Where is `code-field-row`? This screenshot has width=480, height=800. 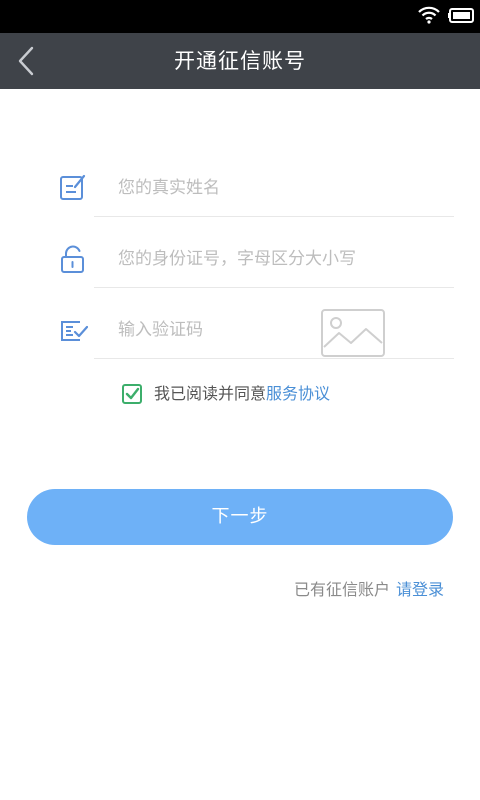 code-field-row is located at coordinates (240, 331).